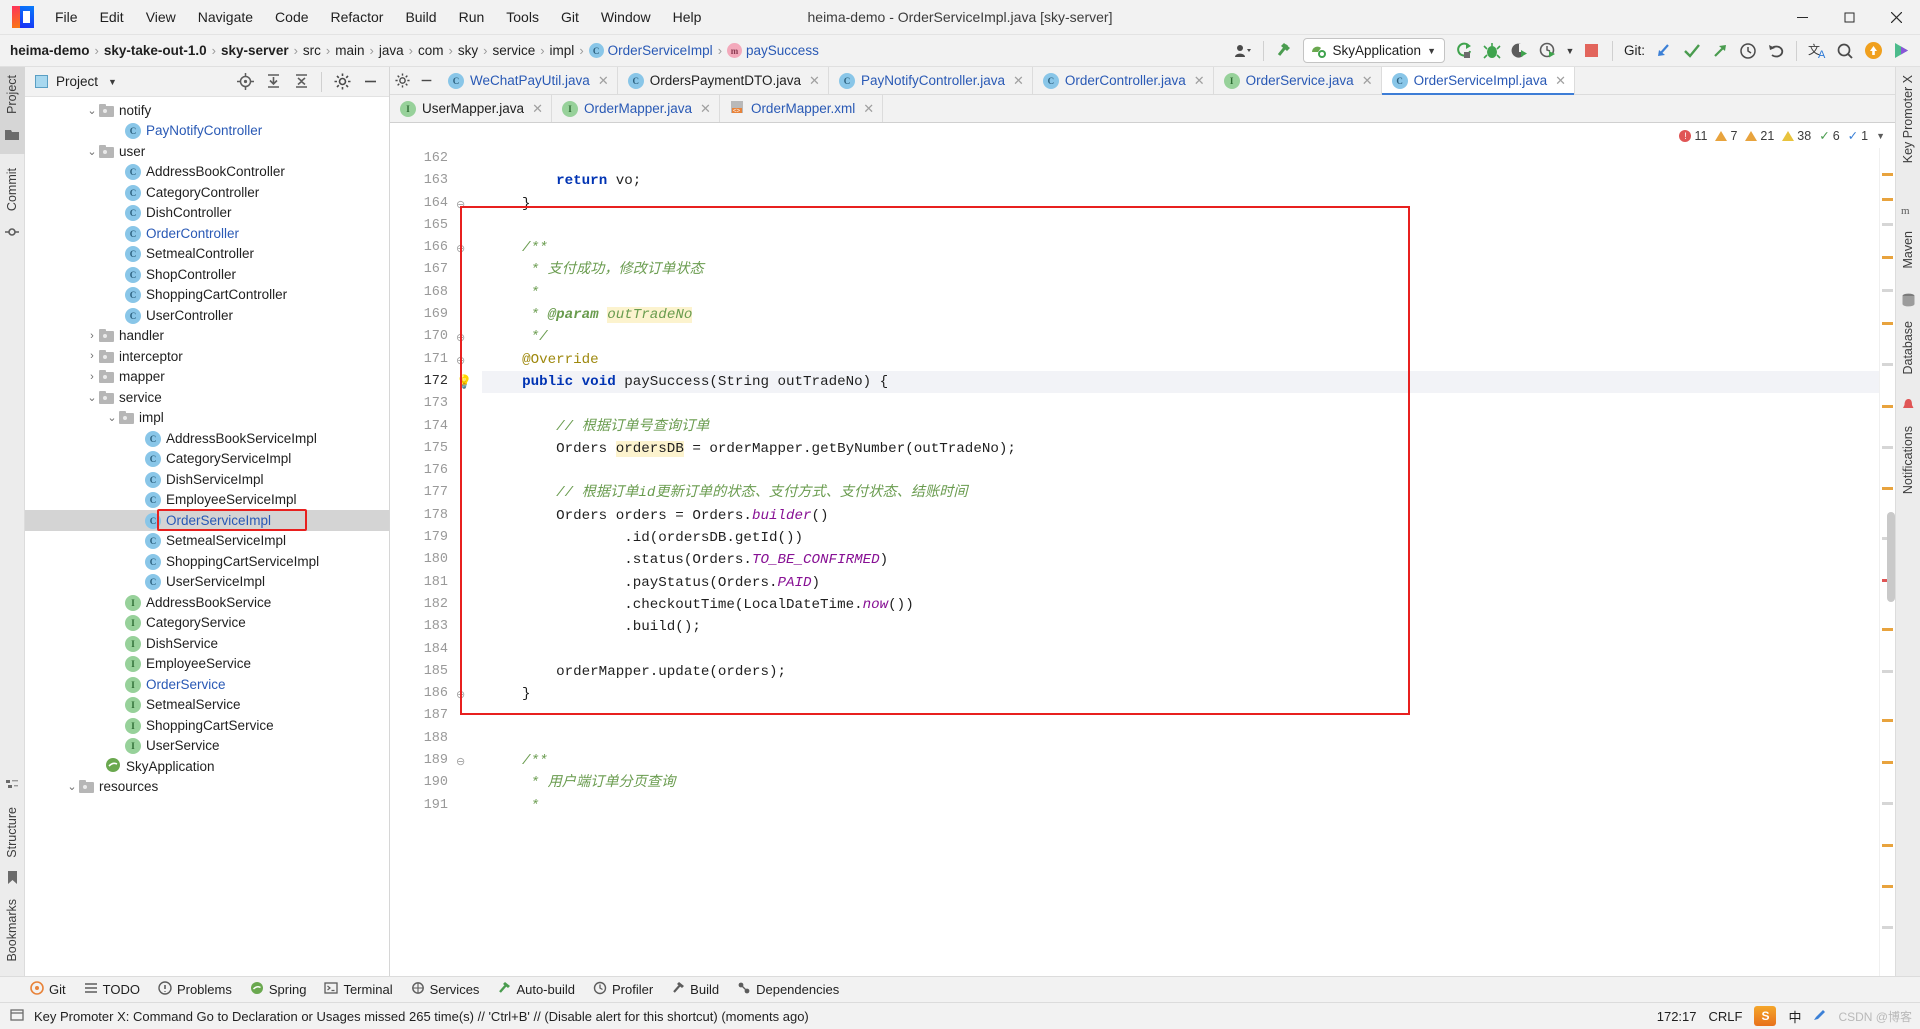  Describe the element at coordinates (1180, 694) in the screenshot. I see `code-line: }` at that location.